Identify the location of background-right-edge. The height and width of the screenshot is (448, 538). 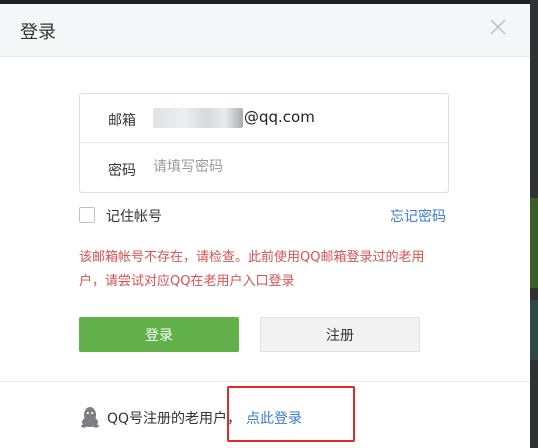
(534, 224).